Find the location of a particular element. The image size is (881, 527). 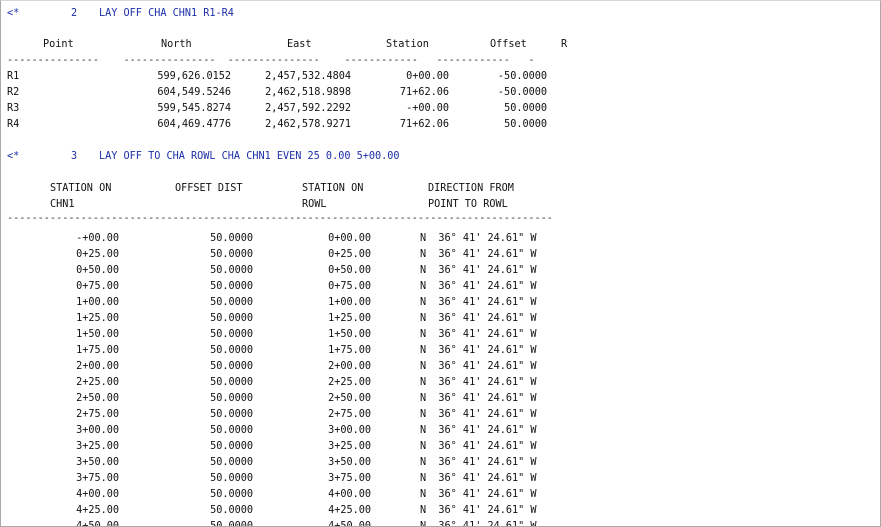

station-value: -+00.00 is located at coordinates (427, 108).